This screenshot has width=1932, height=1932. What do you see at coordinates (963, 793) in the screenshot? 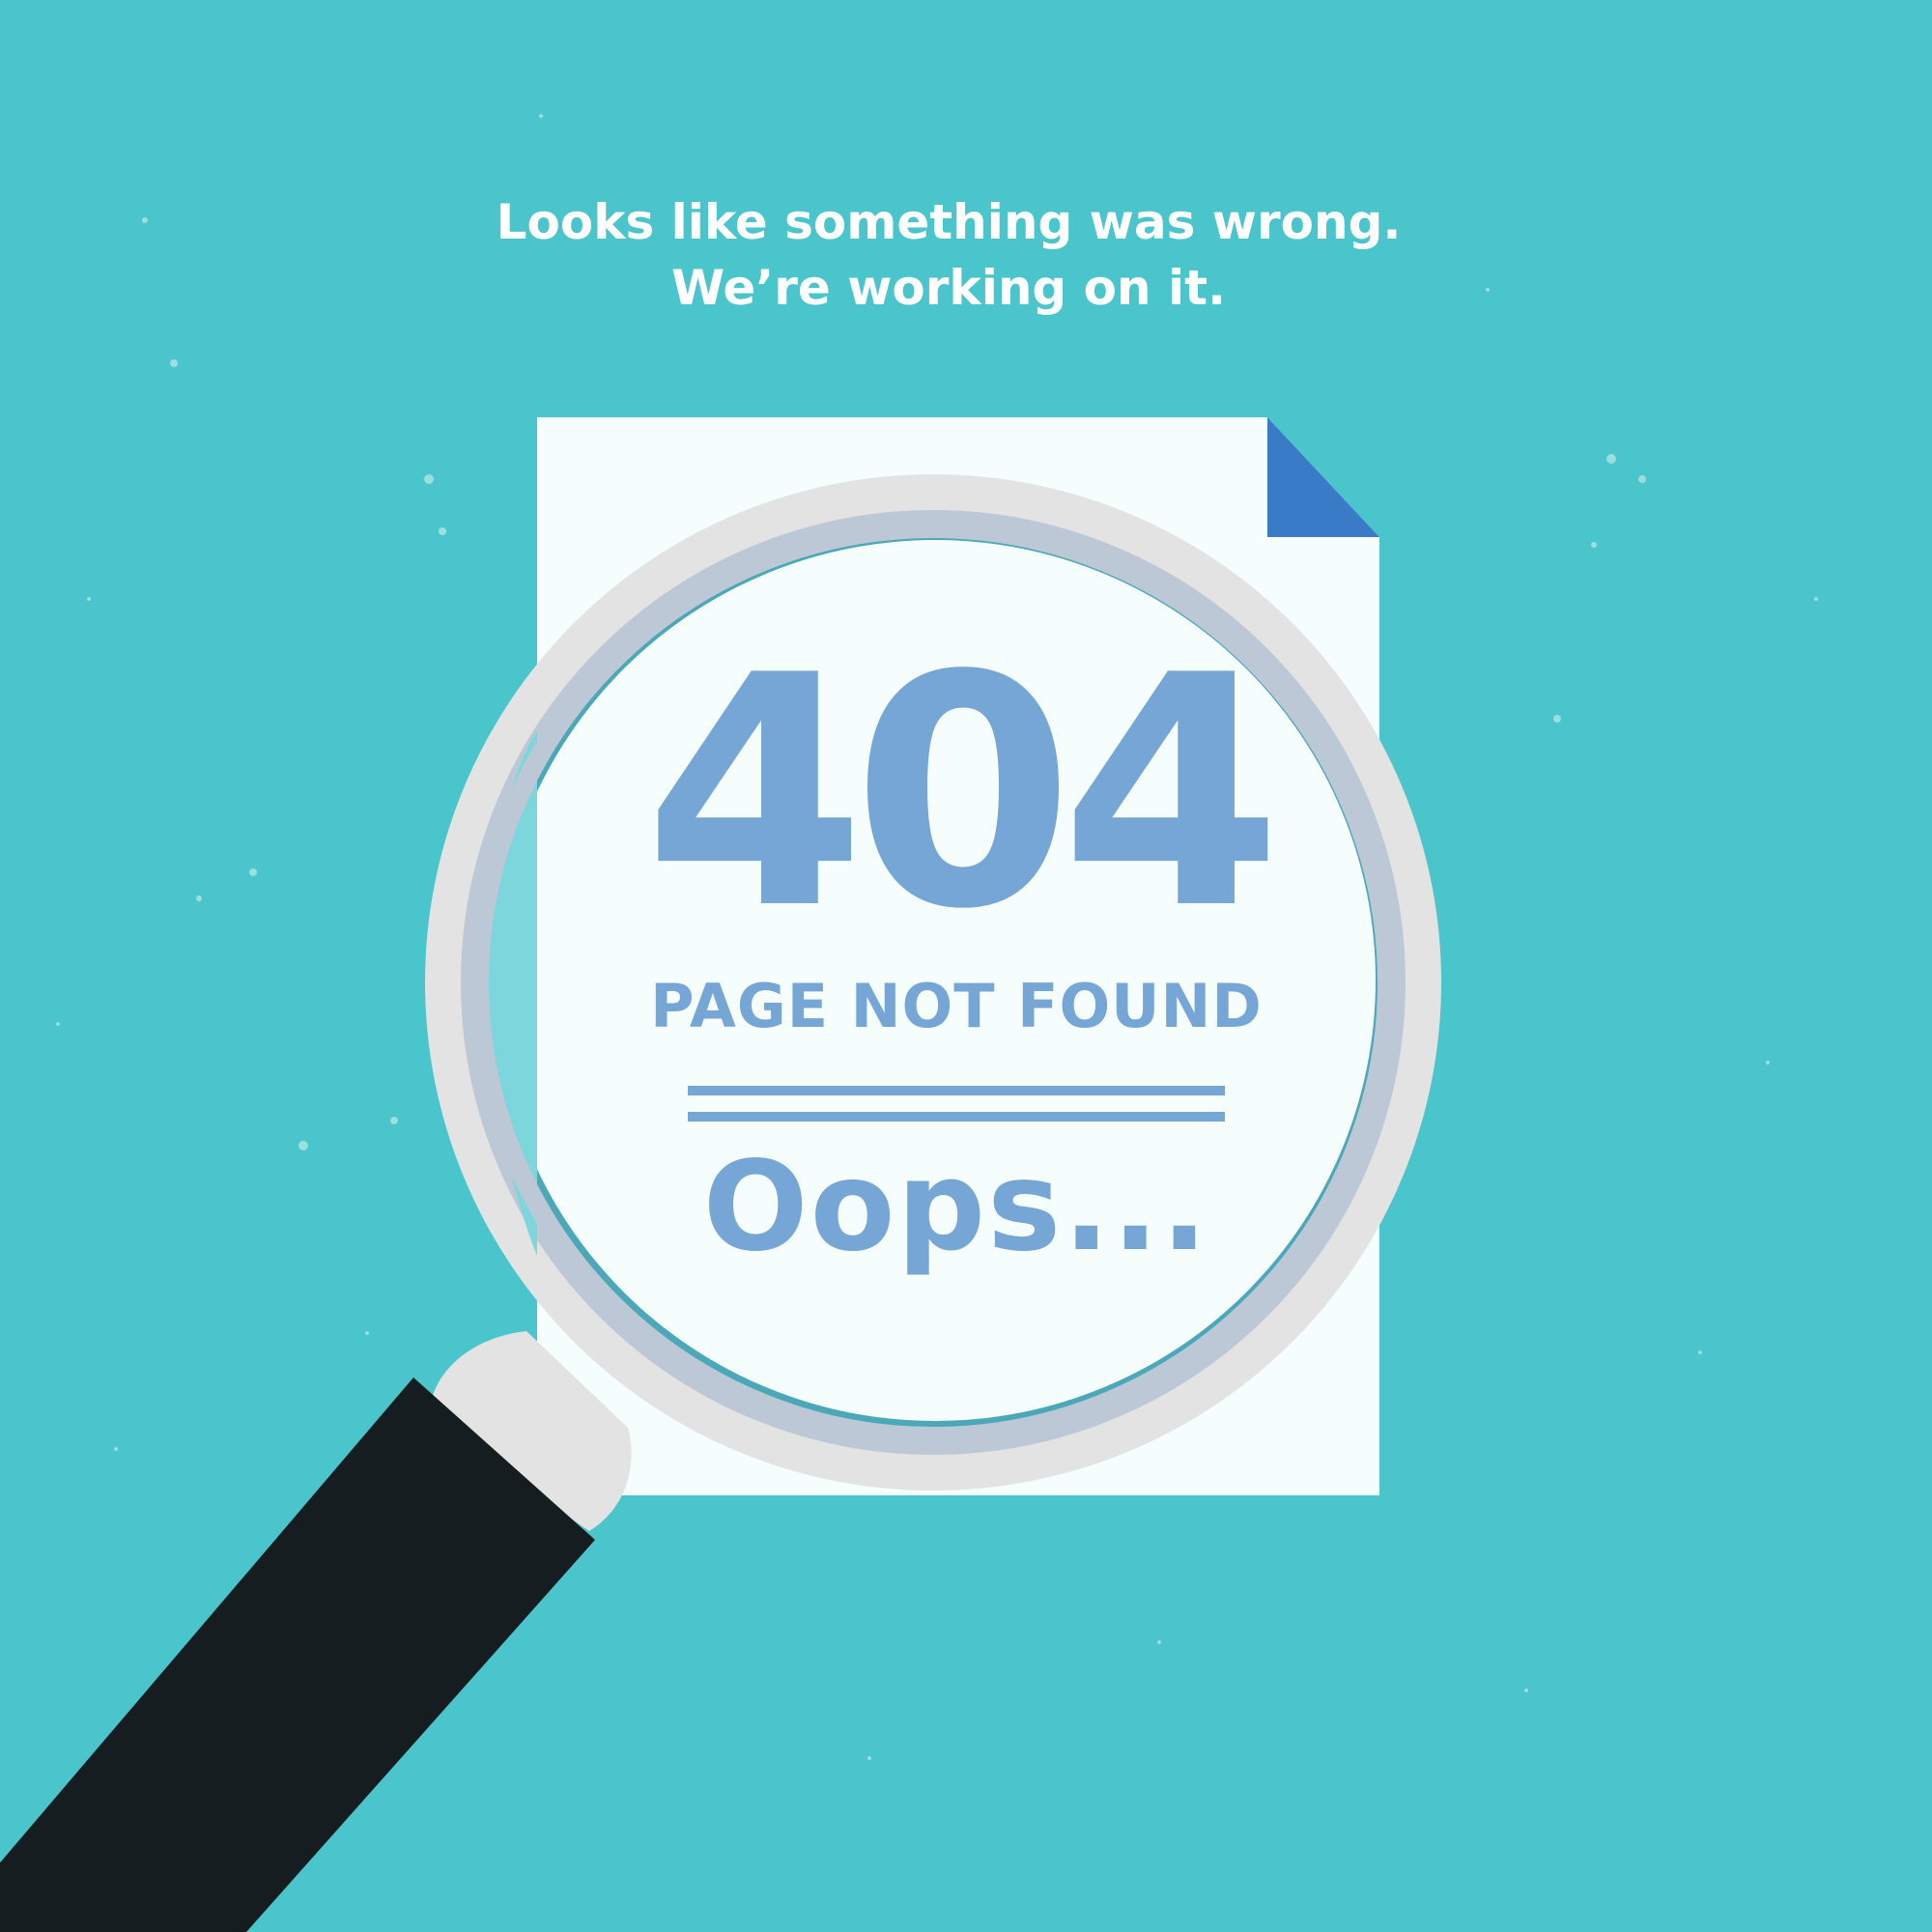
I see `error-code: 404` at bounding box center [963, 793].